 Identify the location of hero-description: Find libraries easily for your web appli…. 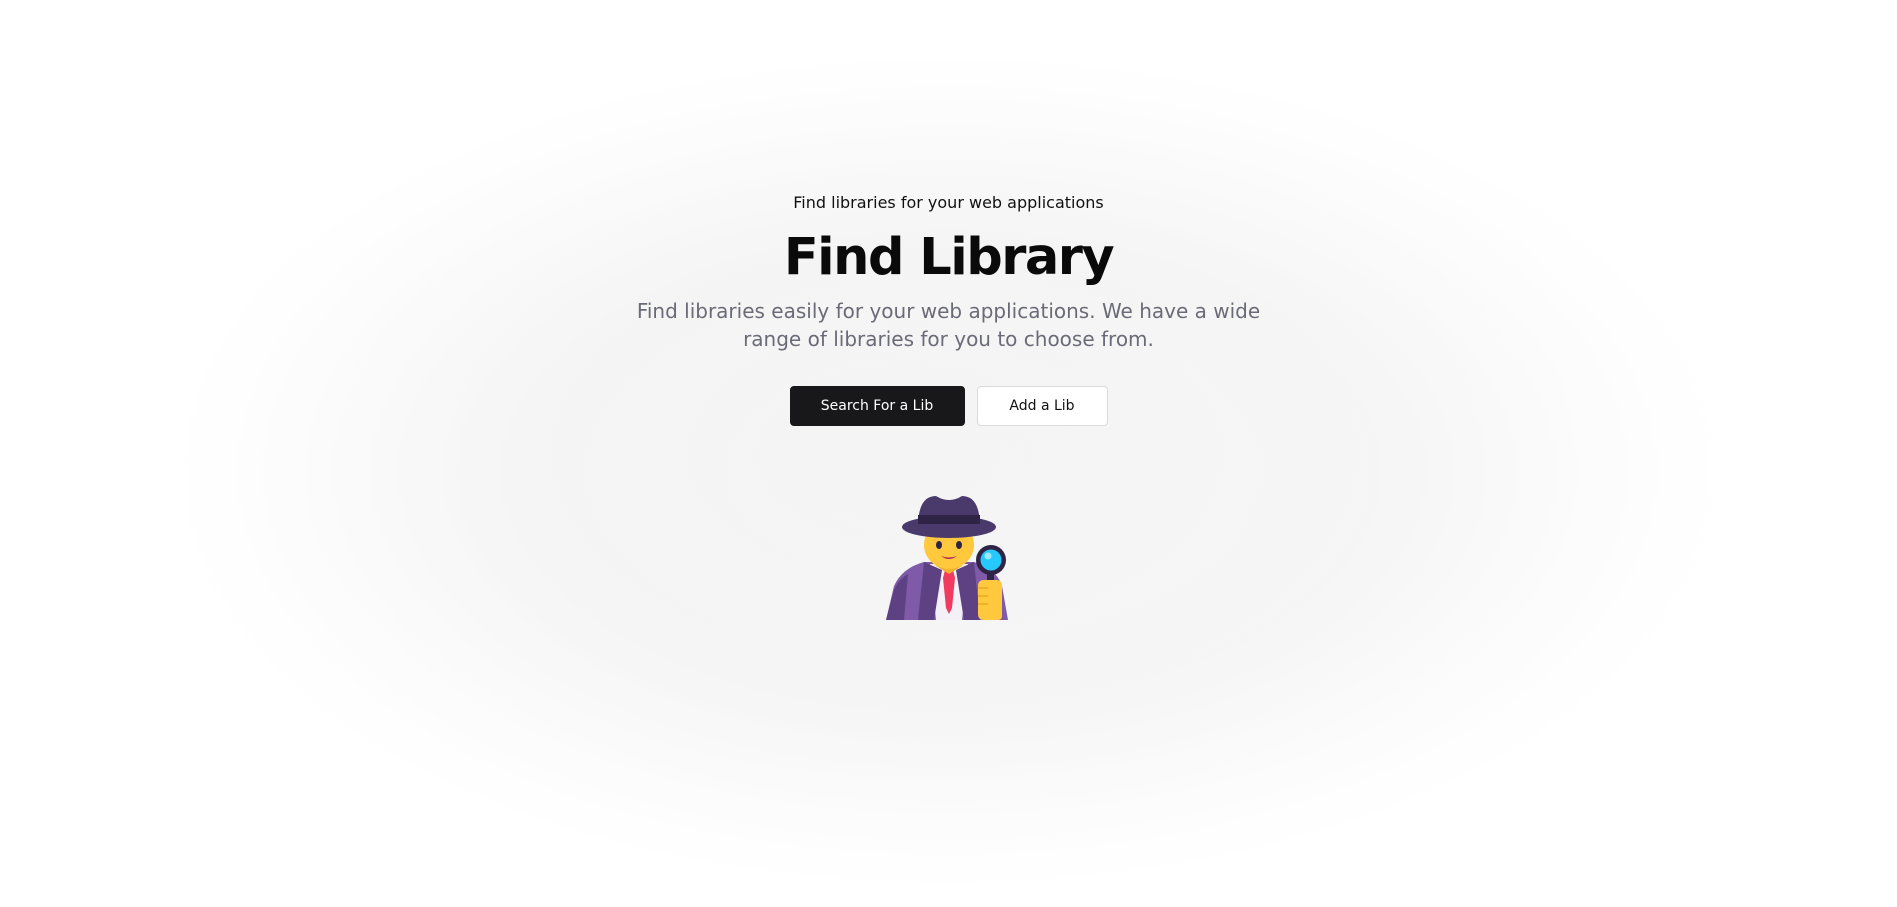
(948, 325).